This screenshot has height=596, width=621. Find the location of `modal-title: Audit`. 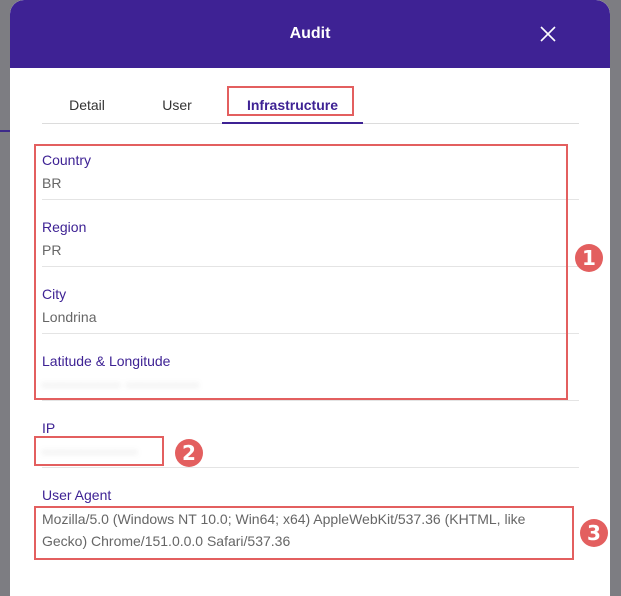

modal-title: Audit is located at coordinates (310, 33).